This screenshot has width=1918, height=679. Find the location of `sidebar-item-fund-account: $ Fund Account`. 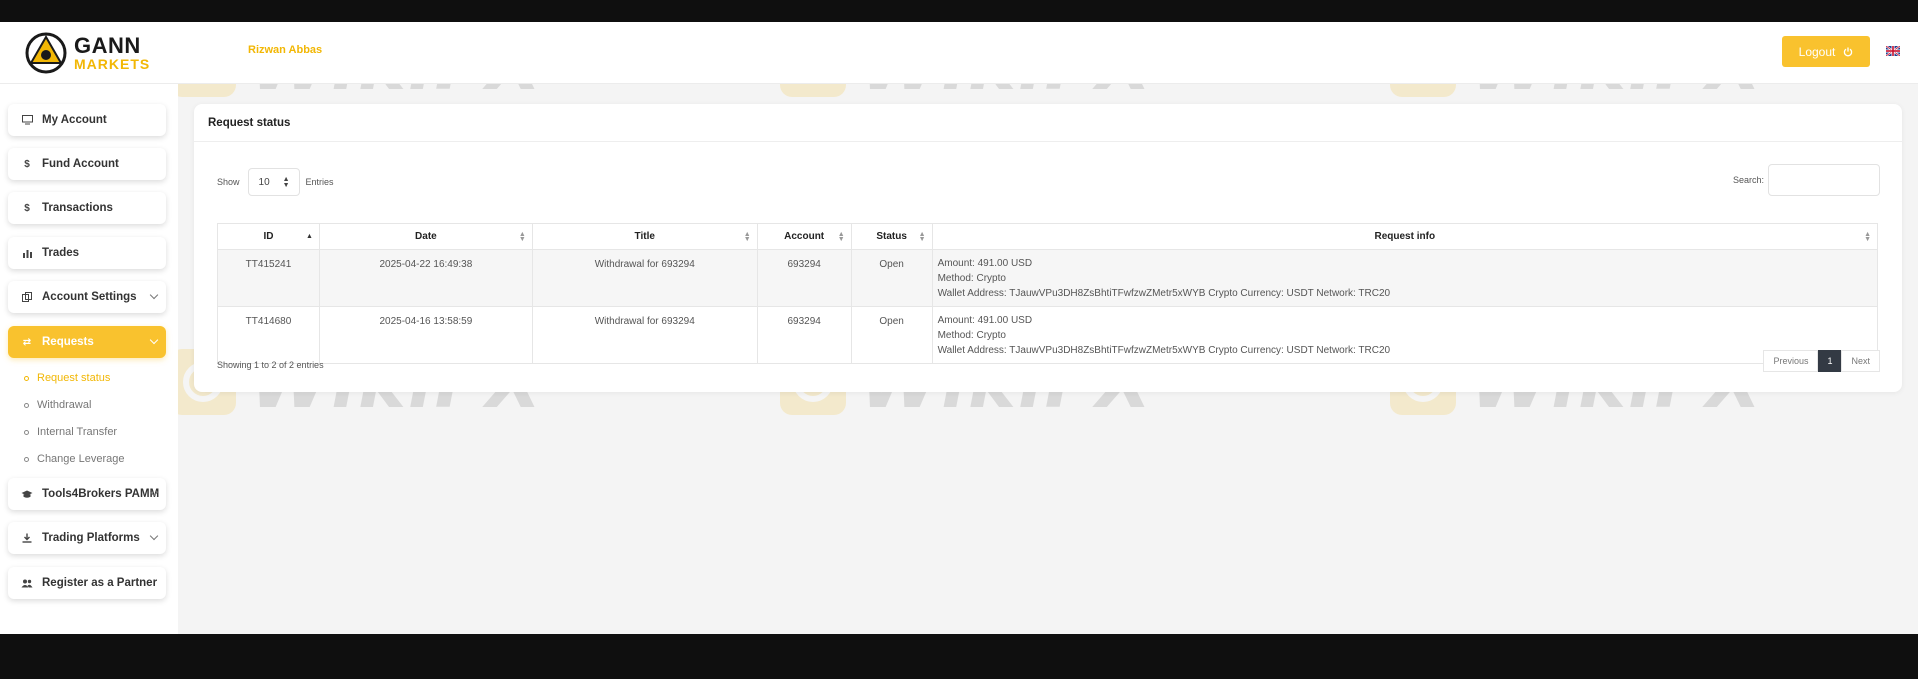

sidebar-item-fund-account: $ Fund Account is located at coordinates (87, 164).